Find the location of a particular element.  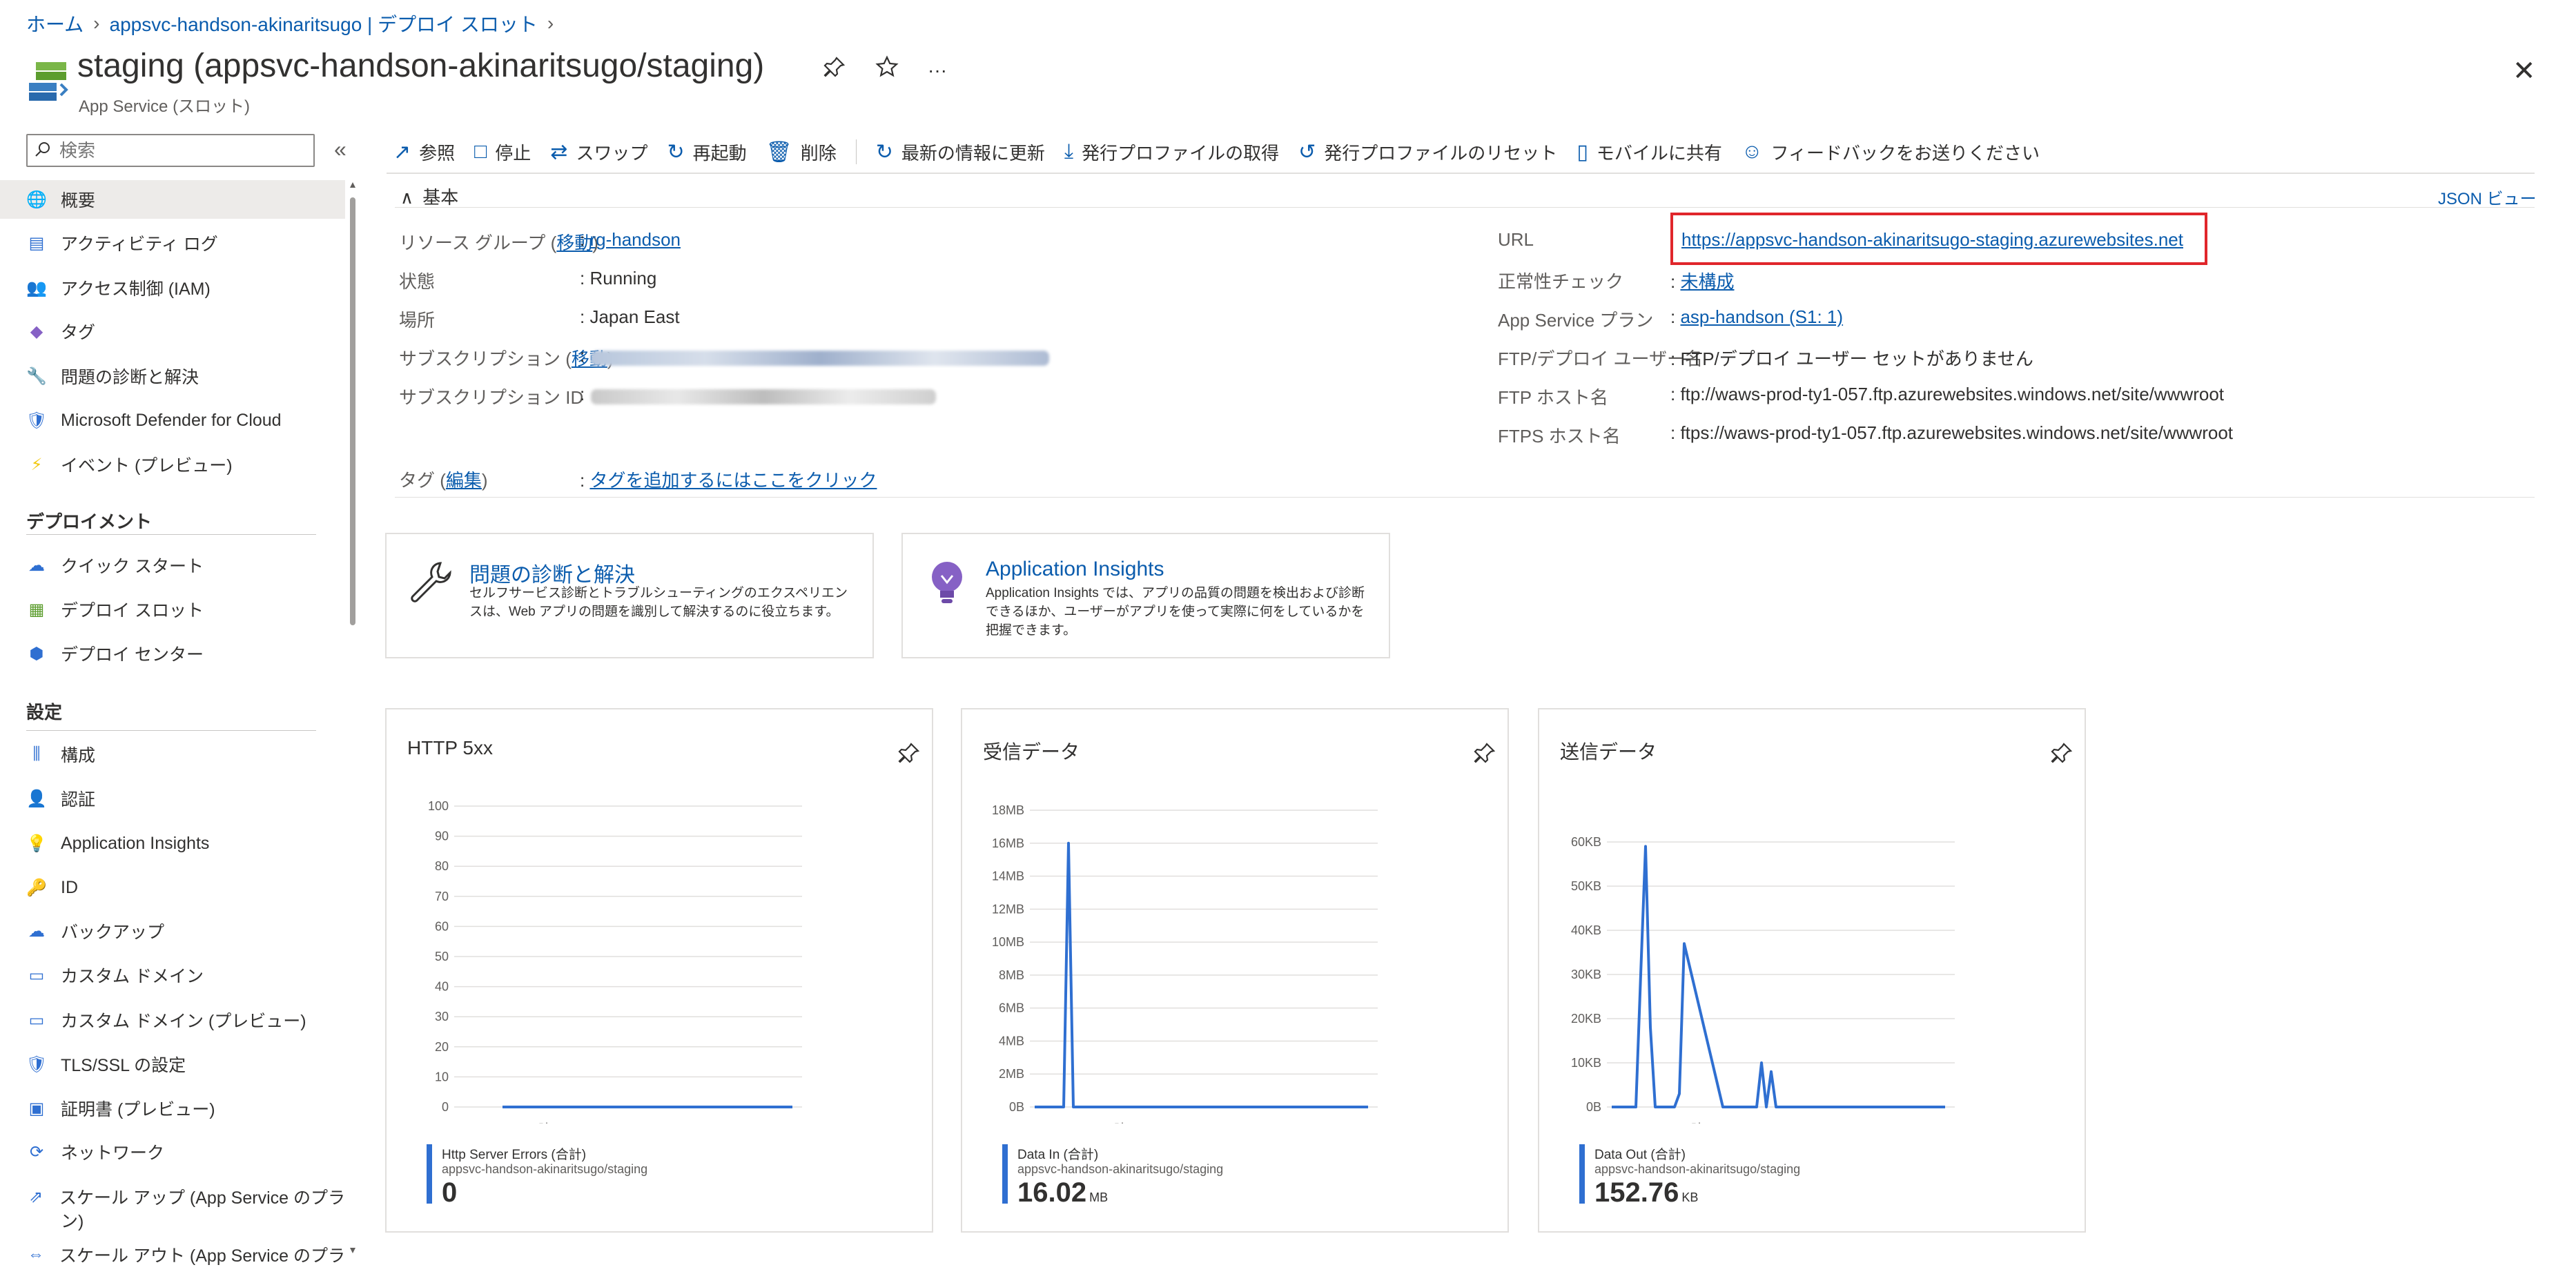

refresh-button: ↻ 最新の情報に更新 is located at coordinates (960, 152).